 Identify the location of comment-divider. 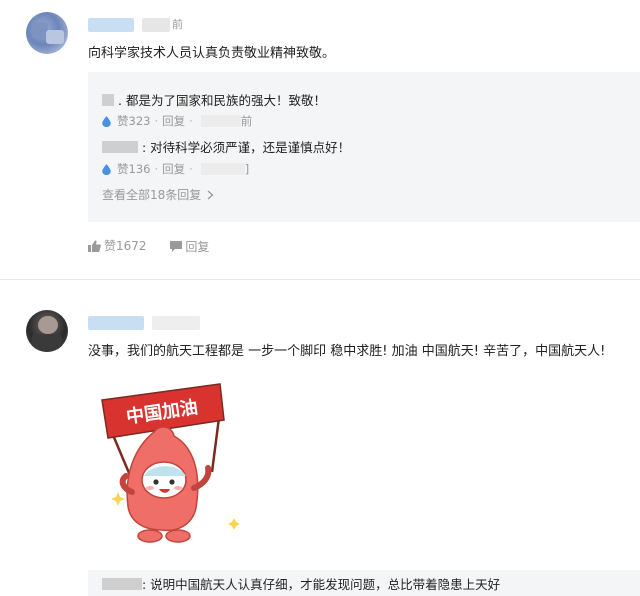
(320, 279).